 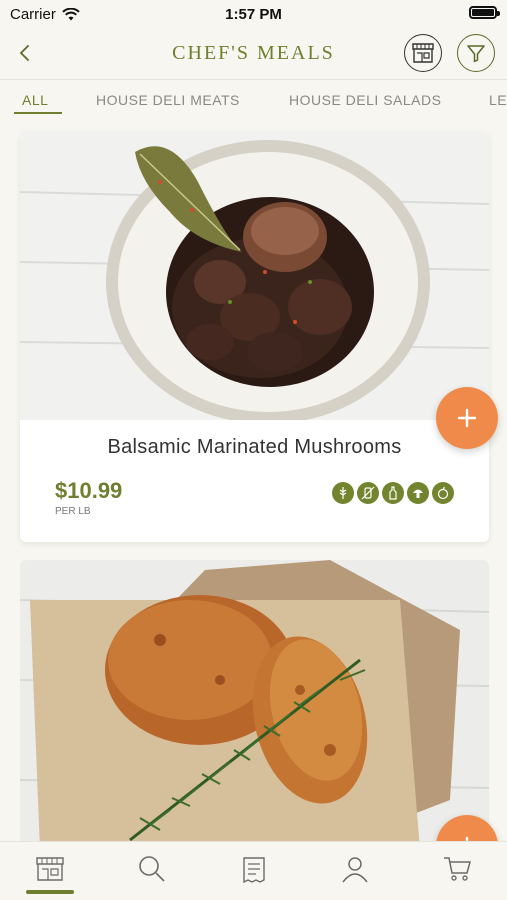 I want to click on product-unit: PER LB, so click(x=73, y=511).